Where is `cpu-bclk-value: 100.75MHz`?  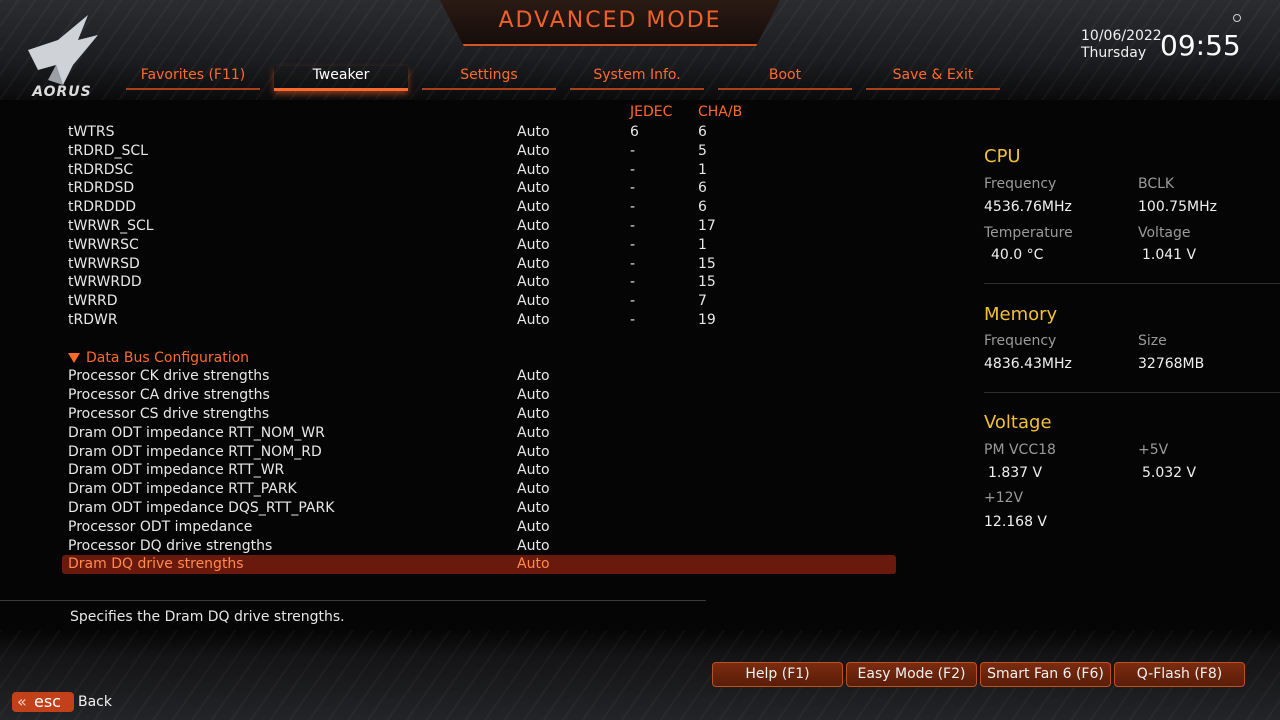
cpu-bclk-value: 100.75MHz is located at coordinates (1177, 207).